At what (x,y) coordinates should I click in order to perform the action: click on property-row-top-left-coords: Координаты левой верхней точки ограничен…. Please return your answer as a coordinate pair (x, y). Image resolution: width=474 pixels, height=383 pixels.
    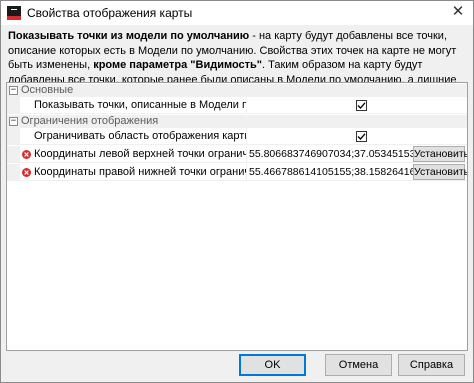
    Looking at the image, I should click on (237, 154).